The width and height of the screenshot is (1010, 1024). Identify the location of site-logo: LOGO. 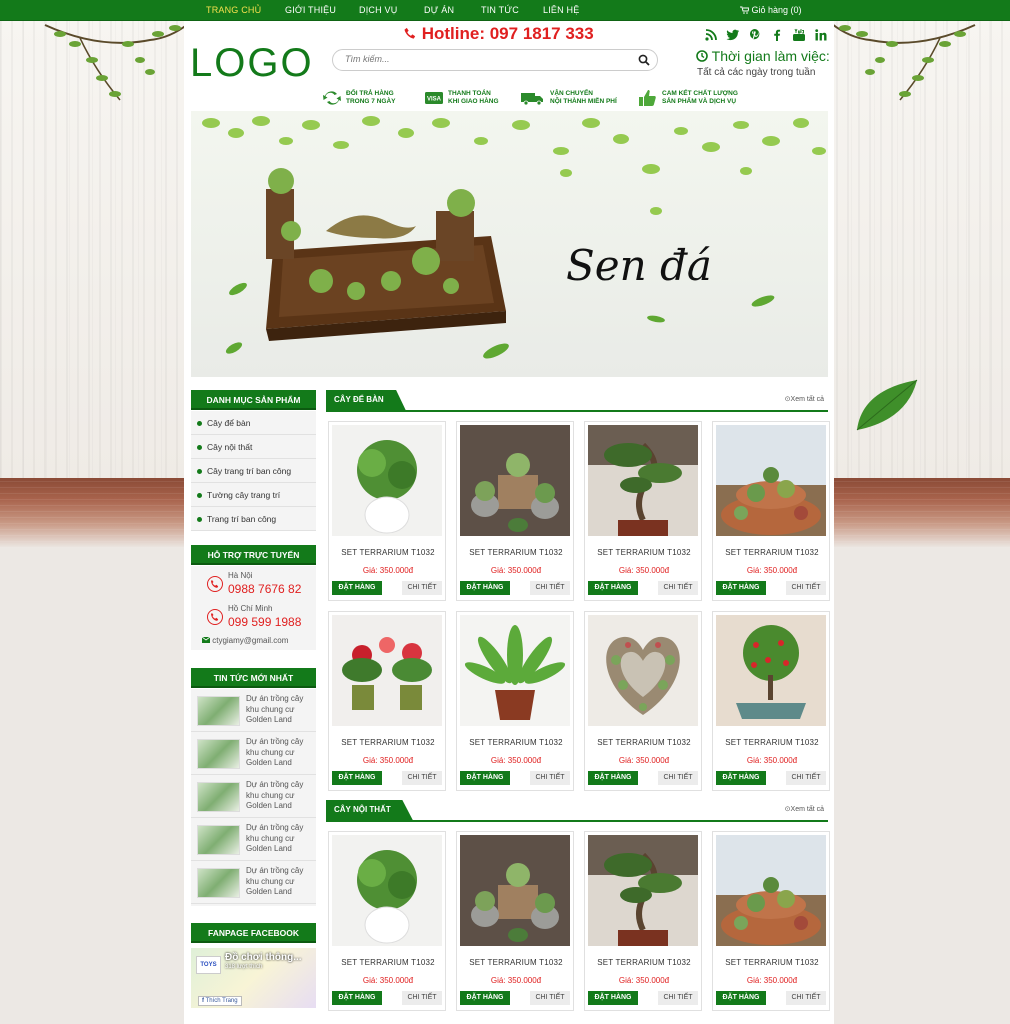
(252, 63).